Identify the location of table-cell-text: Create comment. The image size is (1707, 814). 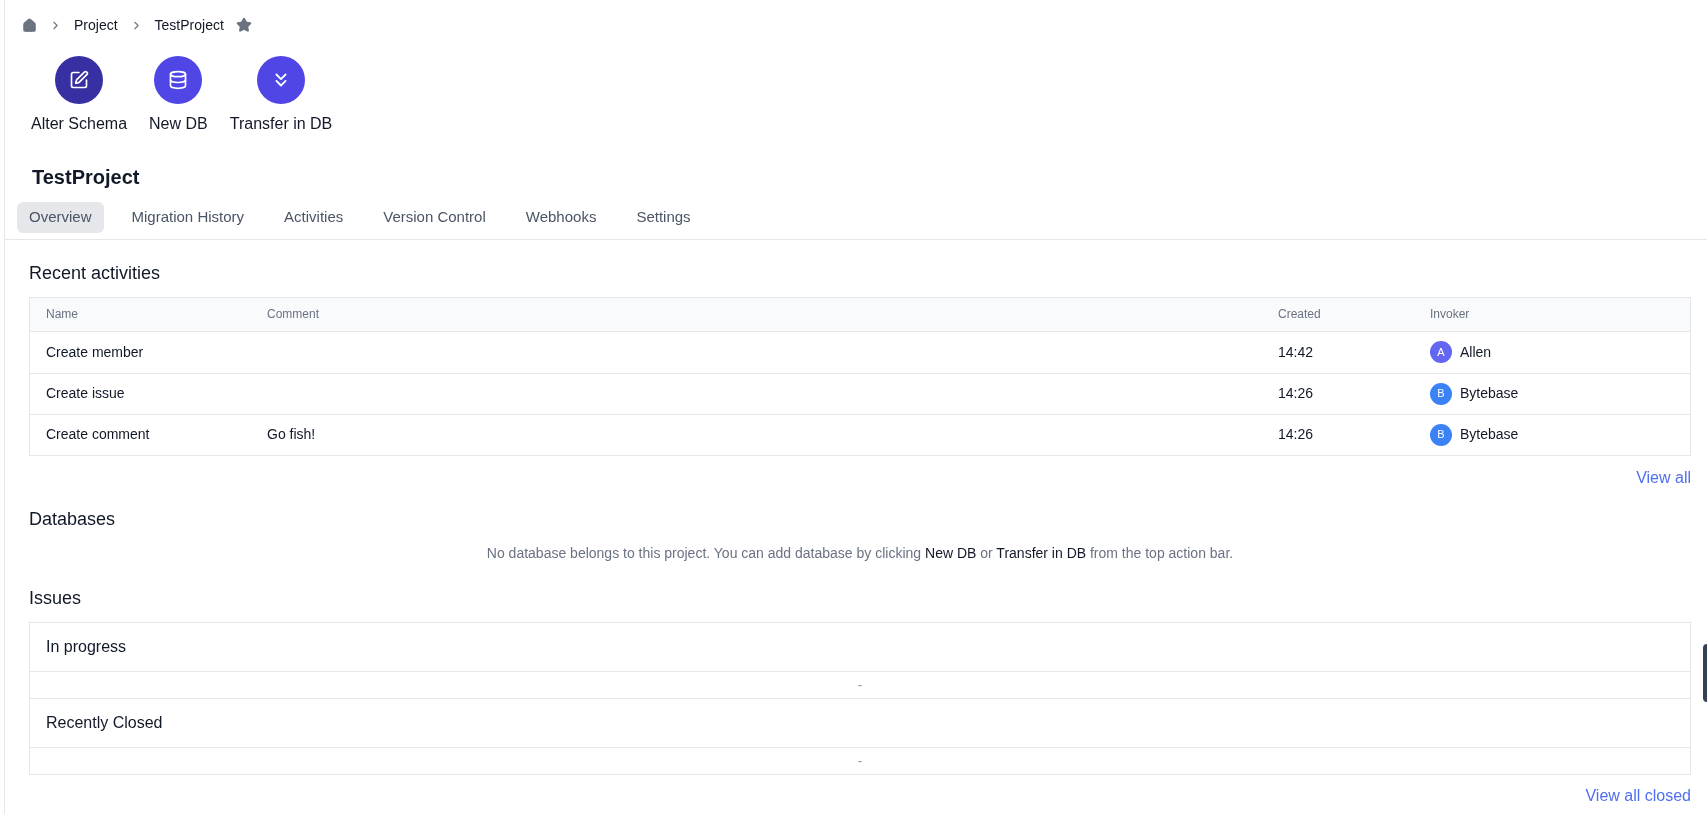
(98, 434).